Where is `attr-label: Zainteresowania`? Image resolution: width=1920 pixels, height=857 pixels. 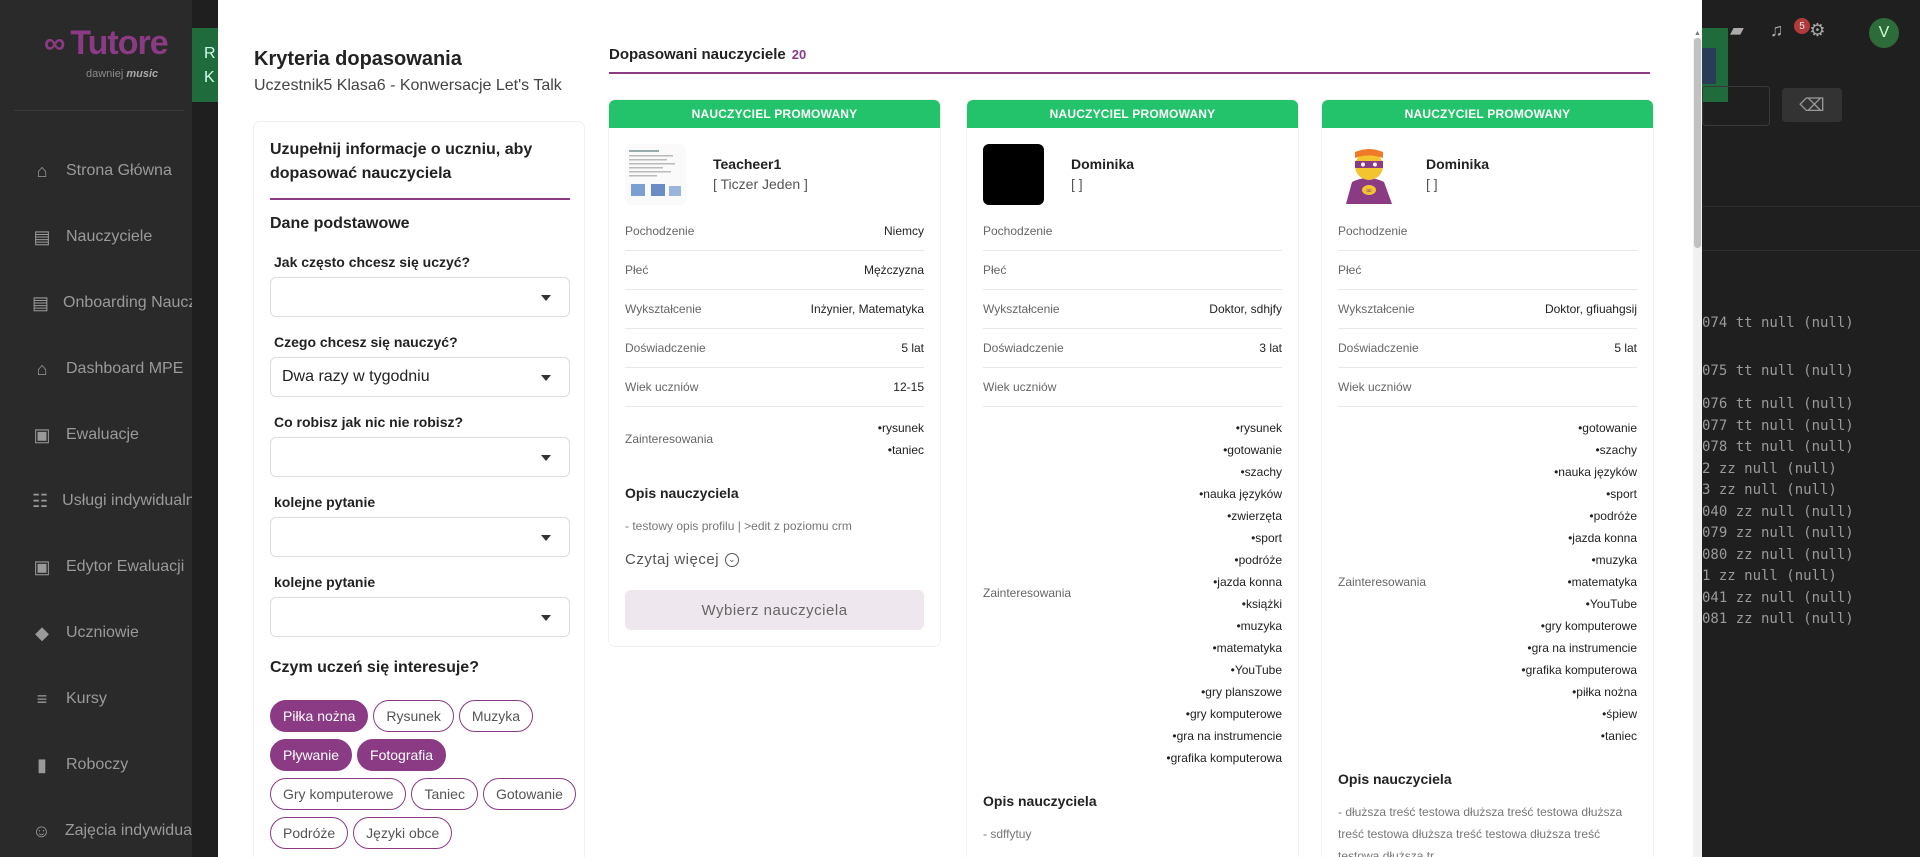 attr-label: Zainteresowania is located at coordinates (1382, 582).